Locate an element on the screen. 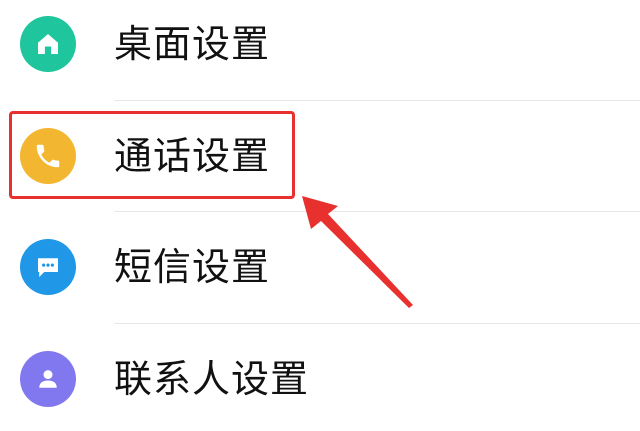  settings-item-label: 短信设置 is located at coordinates (192, 267).